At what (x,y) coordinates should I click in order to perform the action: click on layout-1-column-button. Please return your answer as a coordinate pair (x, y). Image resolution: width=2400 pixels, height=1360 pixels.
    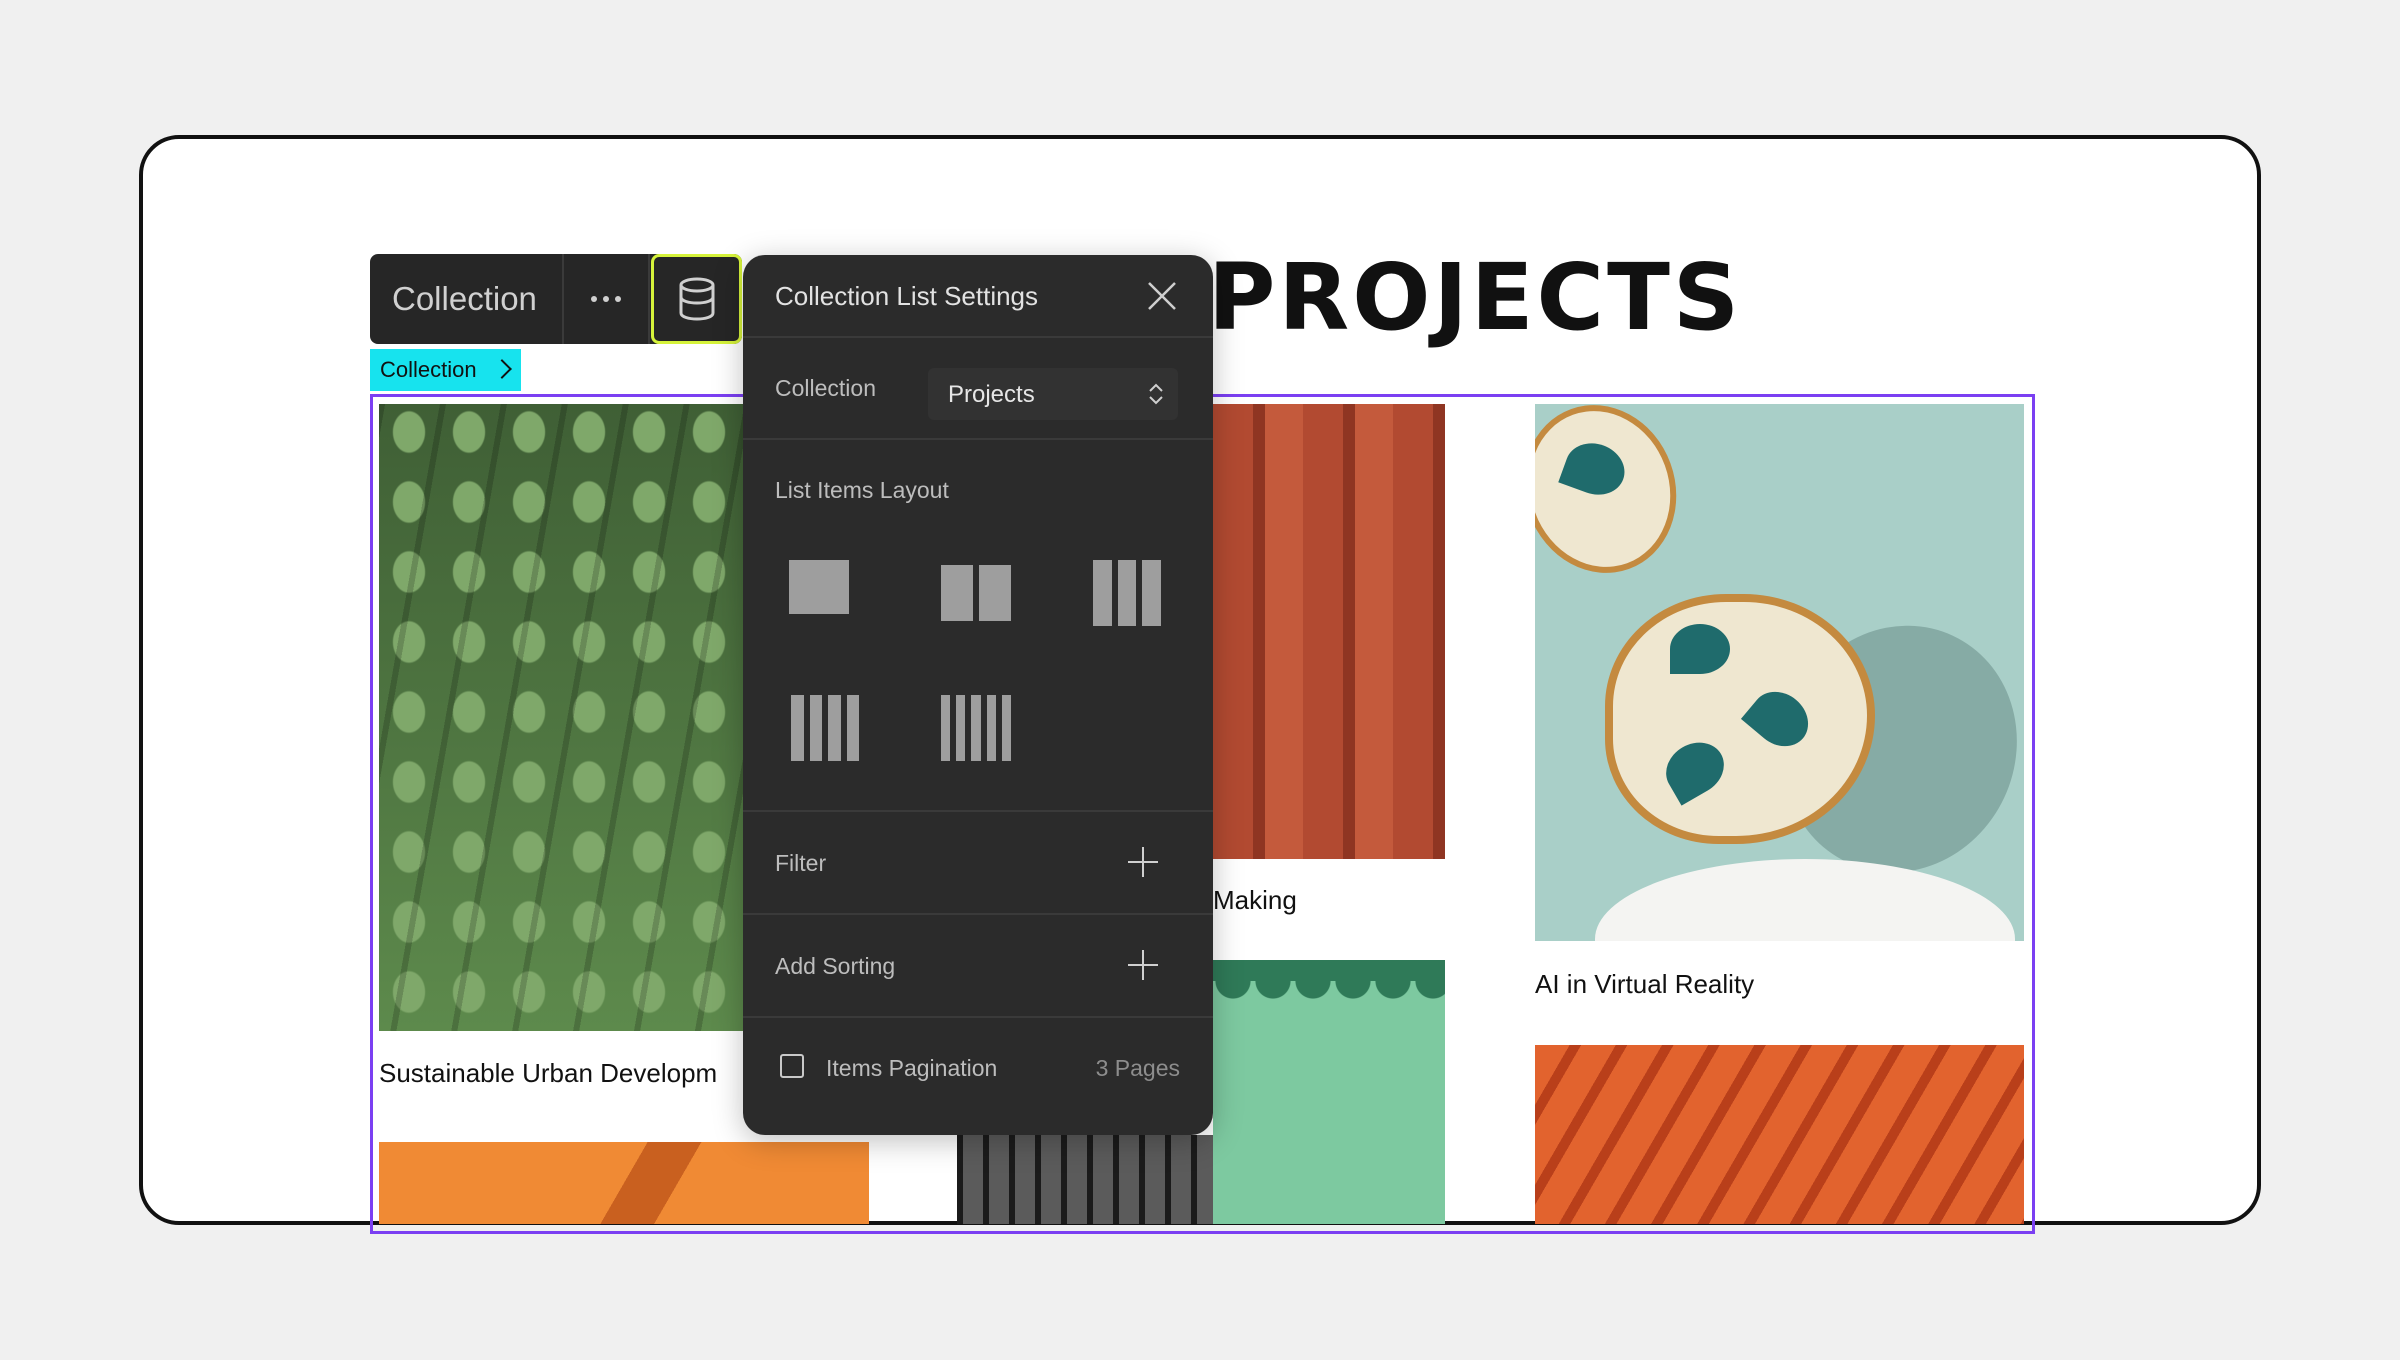
    Looking at the image, I should click on (819, 587).